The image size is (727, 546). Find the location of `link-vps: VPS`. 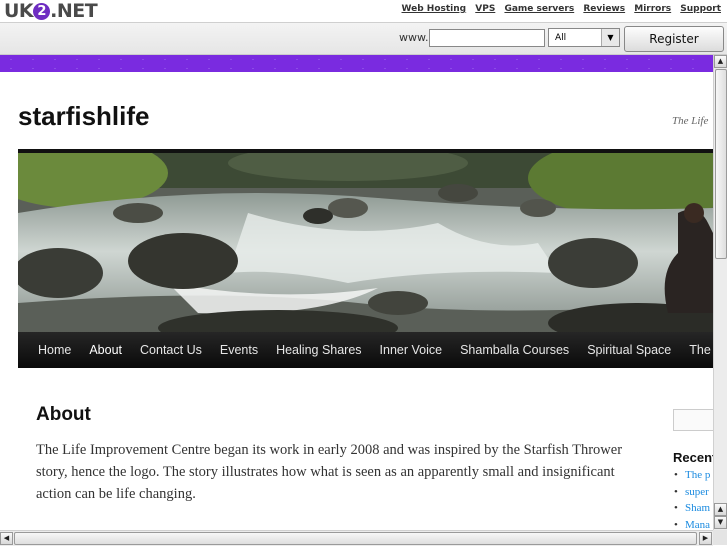

link-vps: VPS is located at coordinates (485, 9).